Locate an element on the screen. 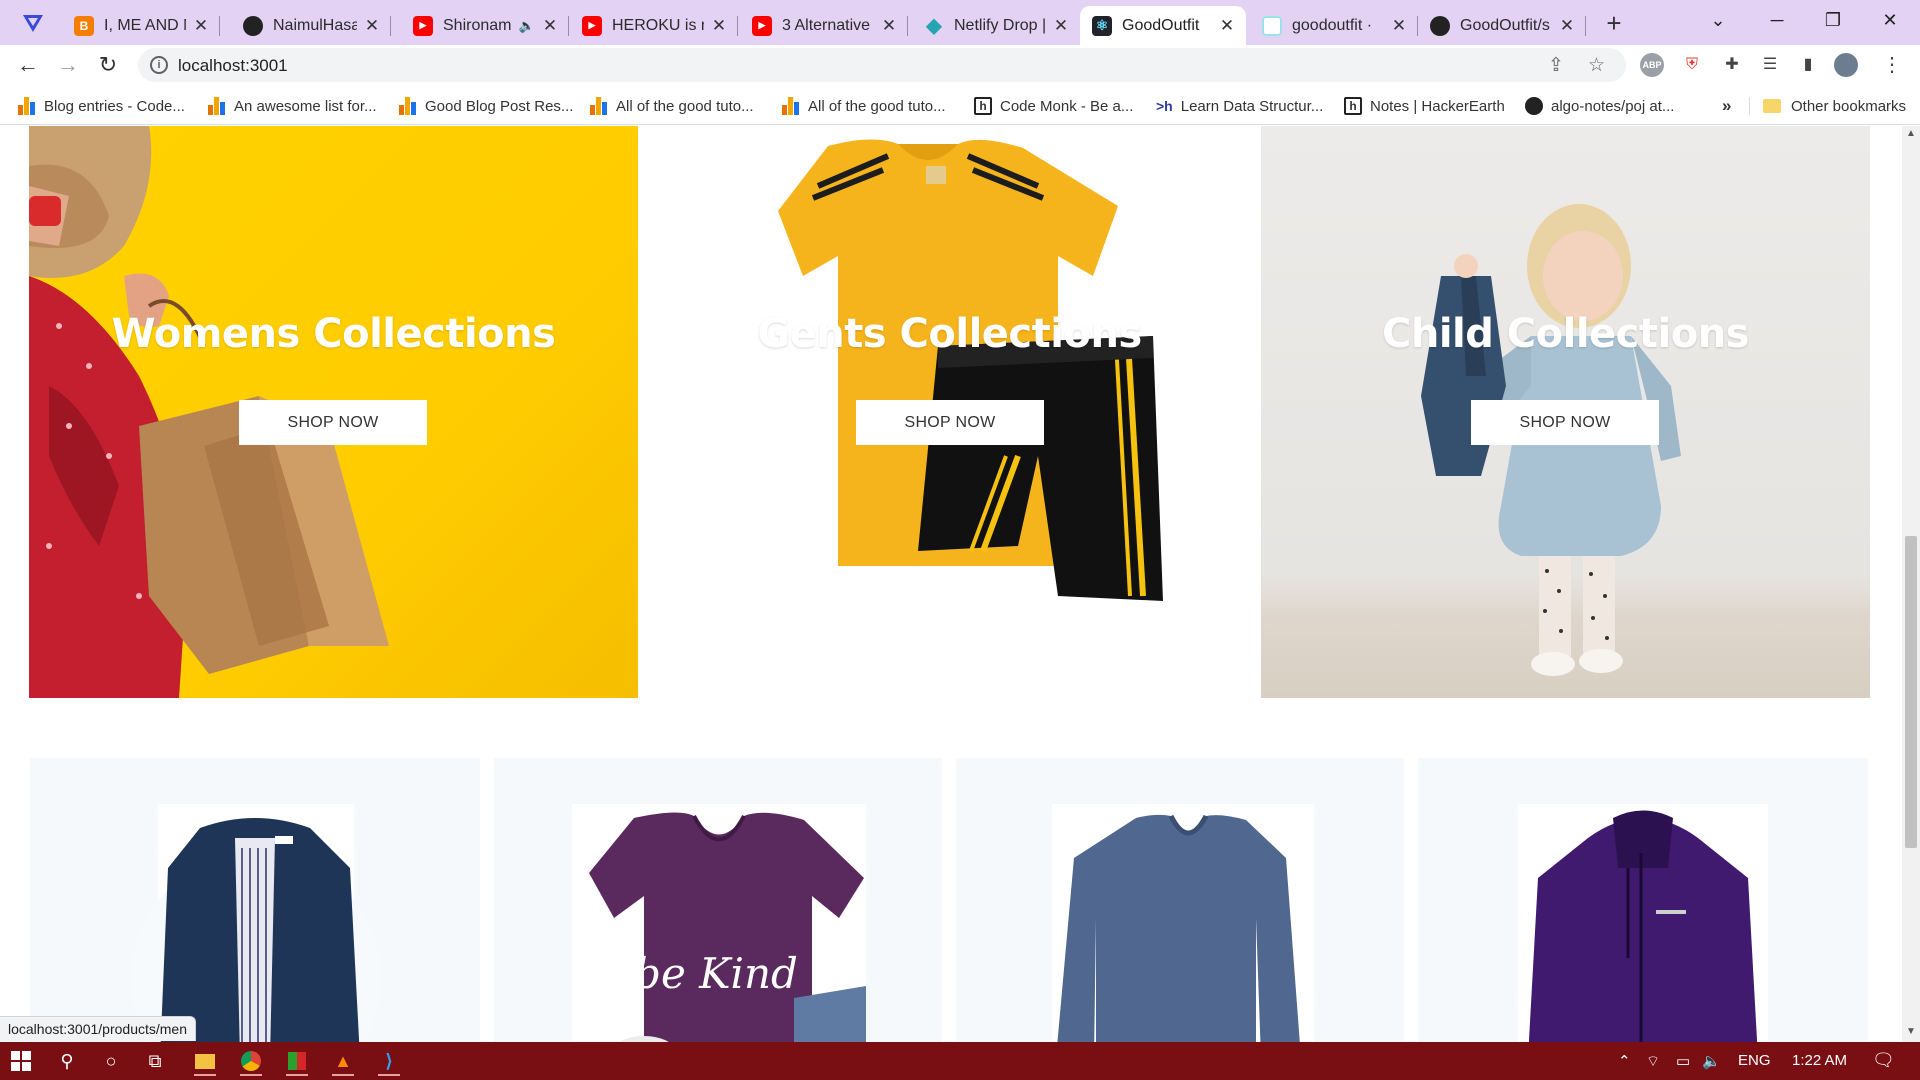 The image size is (1920, 1080). scroll-up-arrow-icon: ▲ is located at coordinates (1911, 133).